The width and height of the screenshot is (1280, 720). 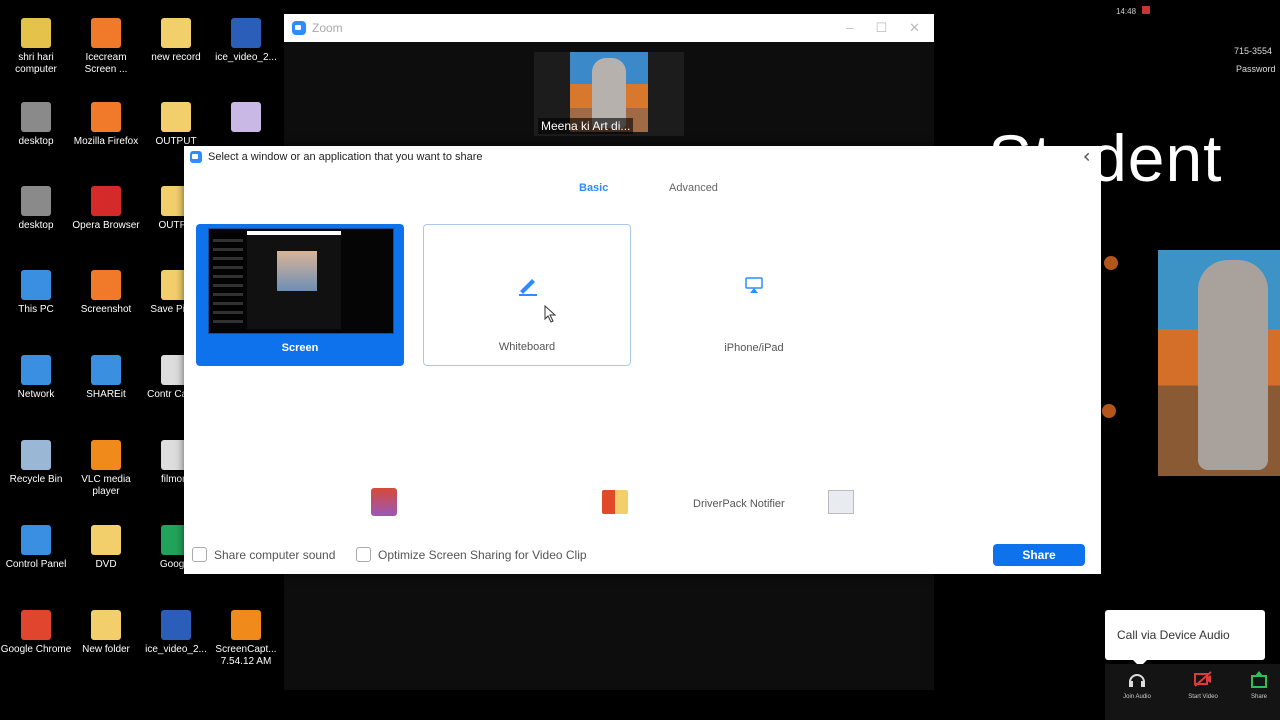 I want to click on optimize-video-label: Optimize Screen Sharing for Video Clip, so click(x=482, y=554).